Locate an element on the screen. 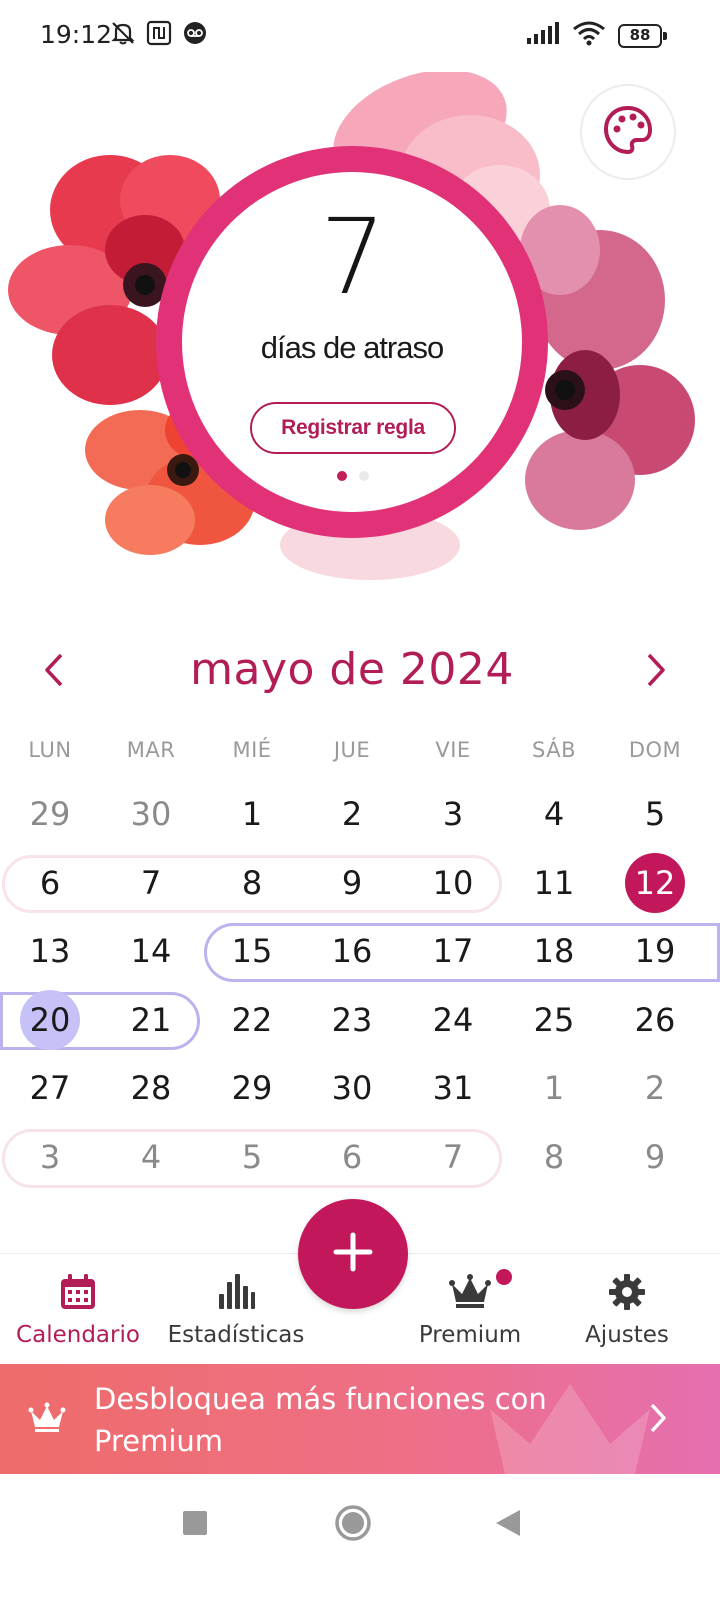 Image resolution: width=720 pixels, height=1600 pixels. status-bar: 19:12 88 is located at coordinates (360, 36).